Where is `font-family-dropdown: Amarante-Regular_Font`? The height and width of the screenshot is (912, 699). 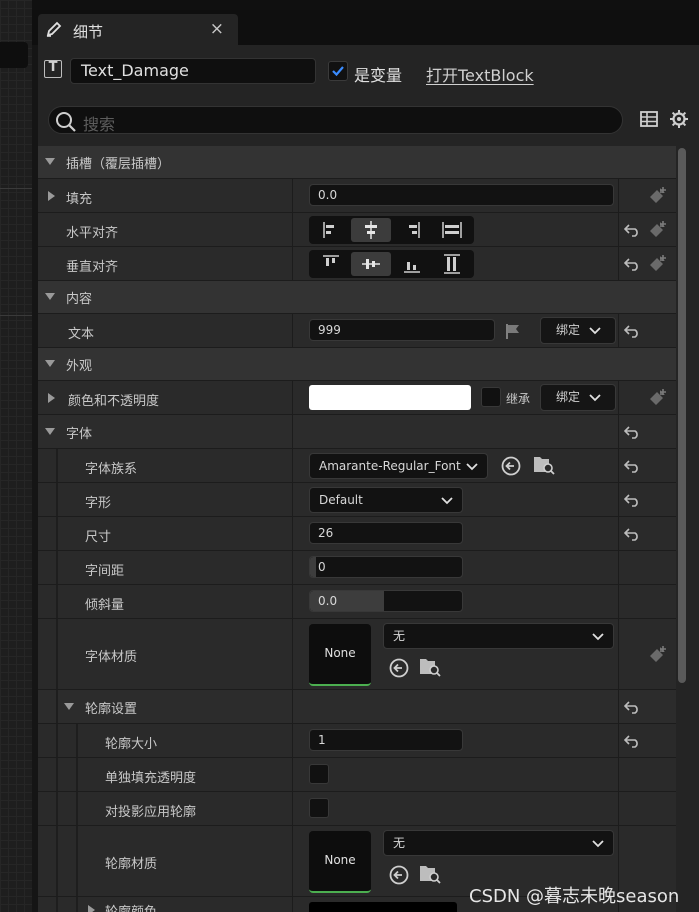 font-family-dropdown: Amarante-Regular_Font is located at coordinates (398, 466).